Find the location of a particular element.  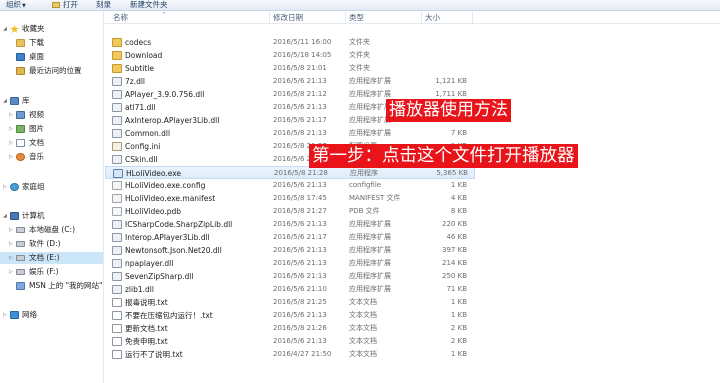

file-size: 1,121 KB is located at coordinates (451, 81).